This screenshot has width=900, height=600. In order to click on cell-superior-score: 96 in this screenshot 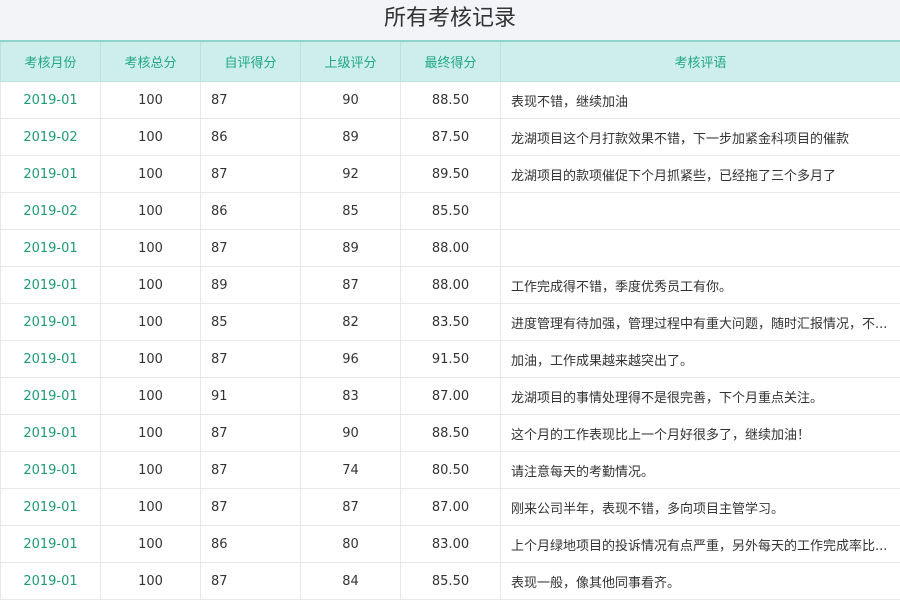, I will do `click(350, 359)`.